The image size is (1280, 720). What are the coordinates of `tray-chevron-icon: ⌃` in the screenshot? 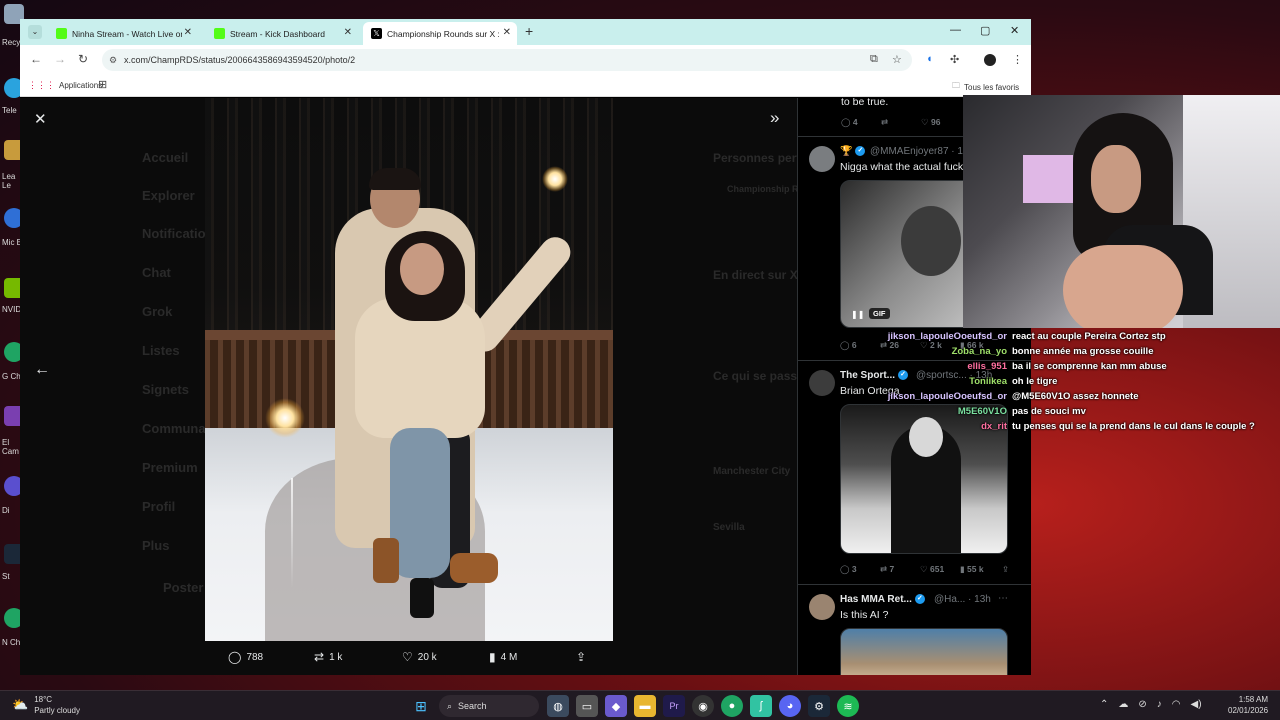 It's located at (1104, 704).